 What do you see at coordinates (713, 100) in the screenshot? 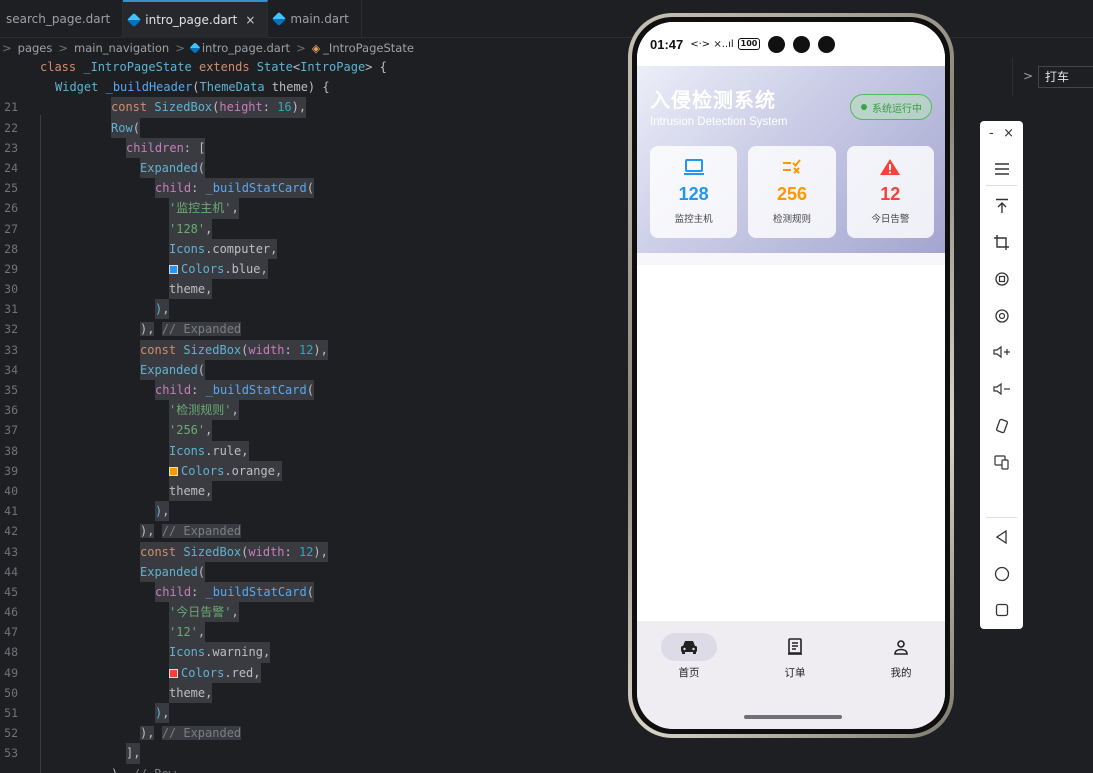
I see `app-title: 入侵检测系统` at bounding box center [713, 100].